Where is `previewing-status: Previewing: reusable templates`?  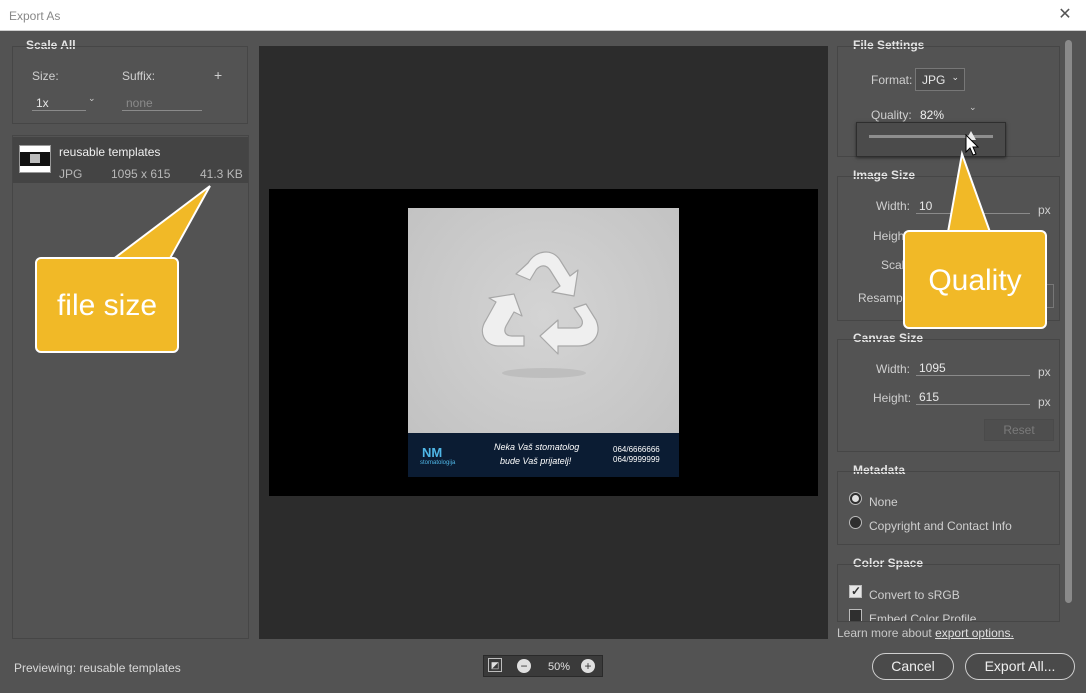
previewing-status: Previewing: reusable templates is located at coordinates (97, 668).